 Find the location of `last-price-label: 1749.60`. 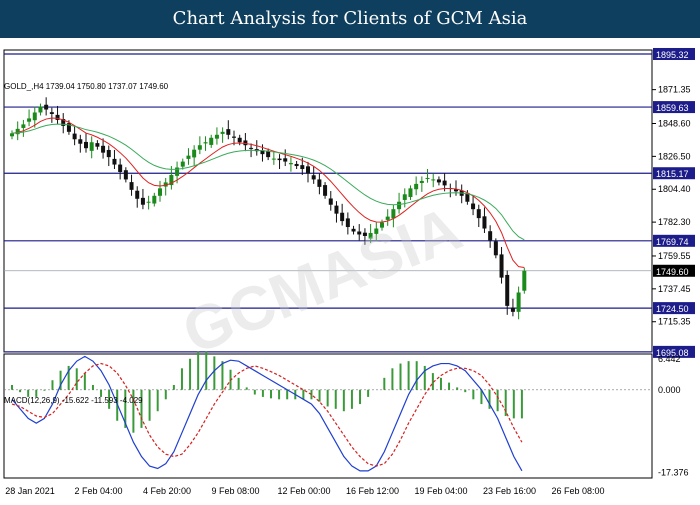

last-price-label: 1749.60 is located at coordinates (672, 272).